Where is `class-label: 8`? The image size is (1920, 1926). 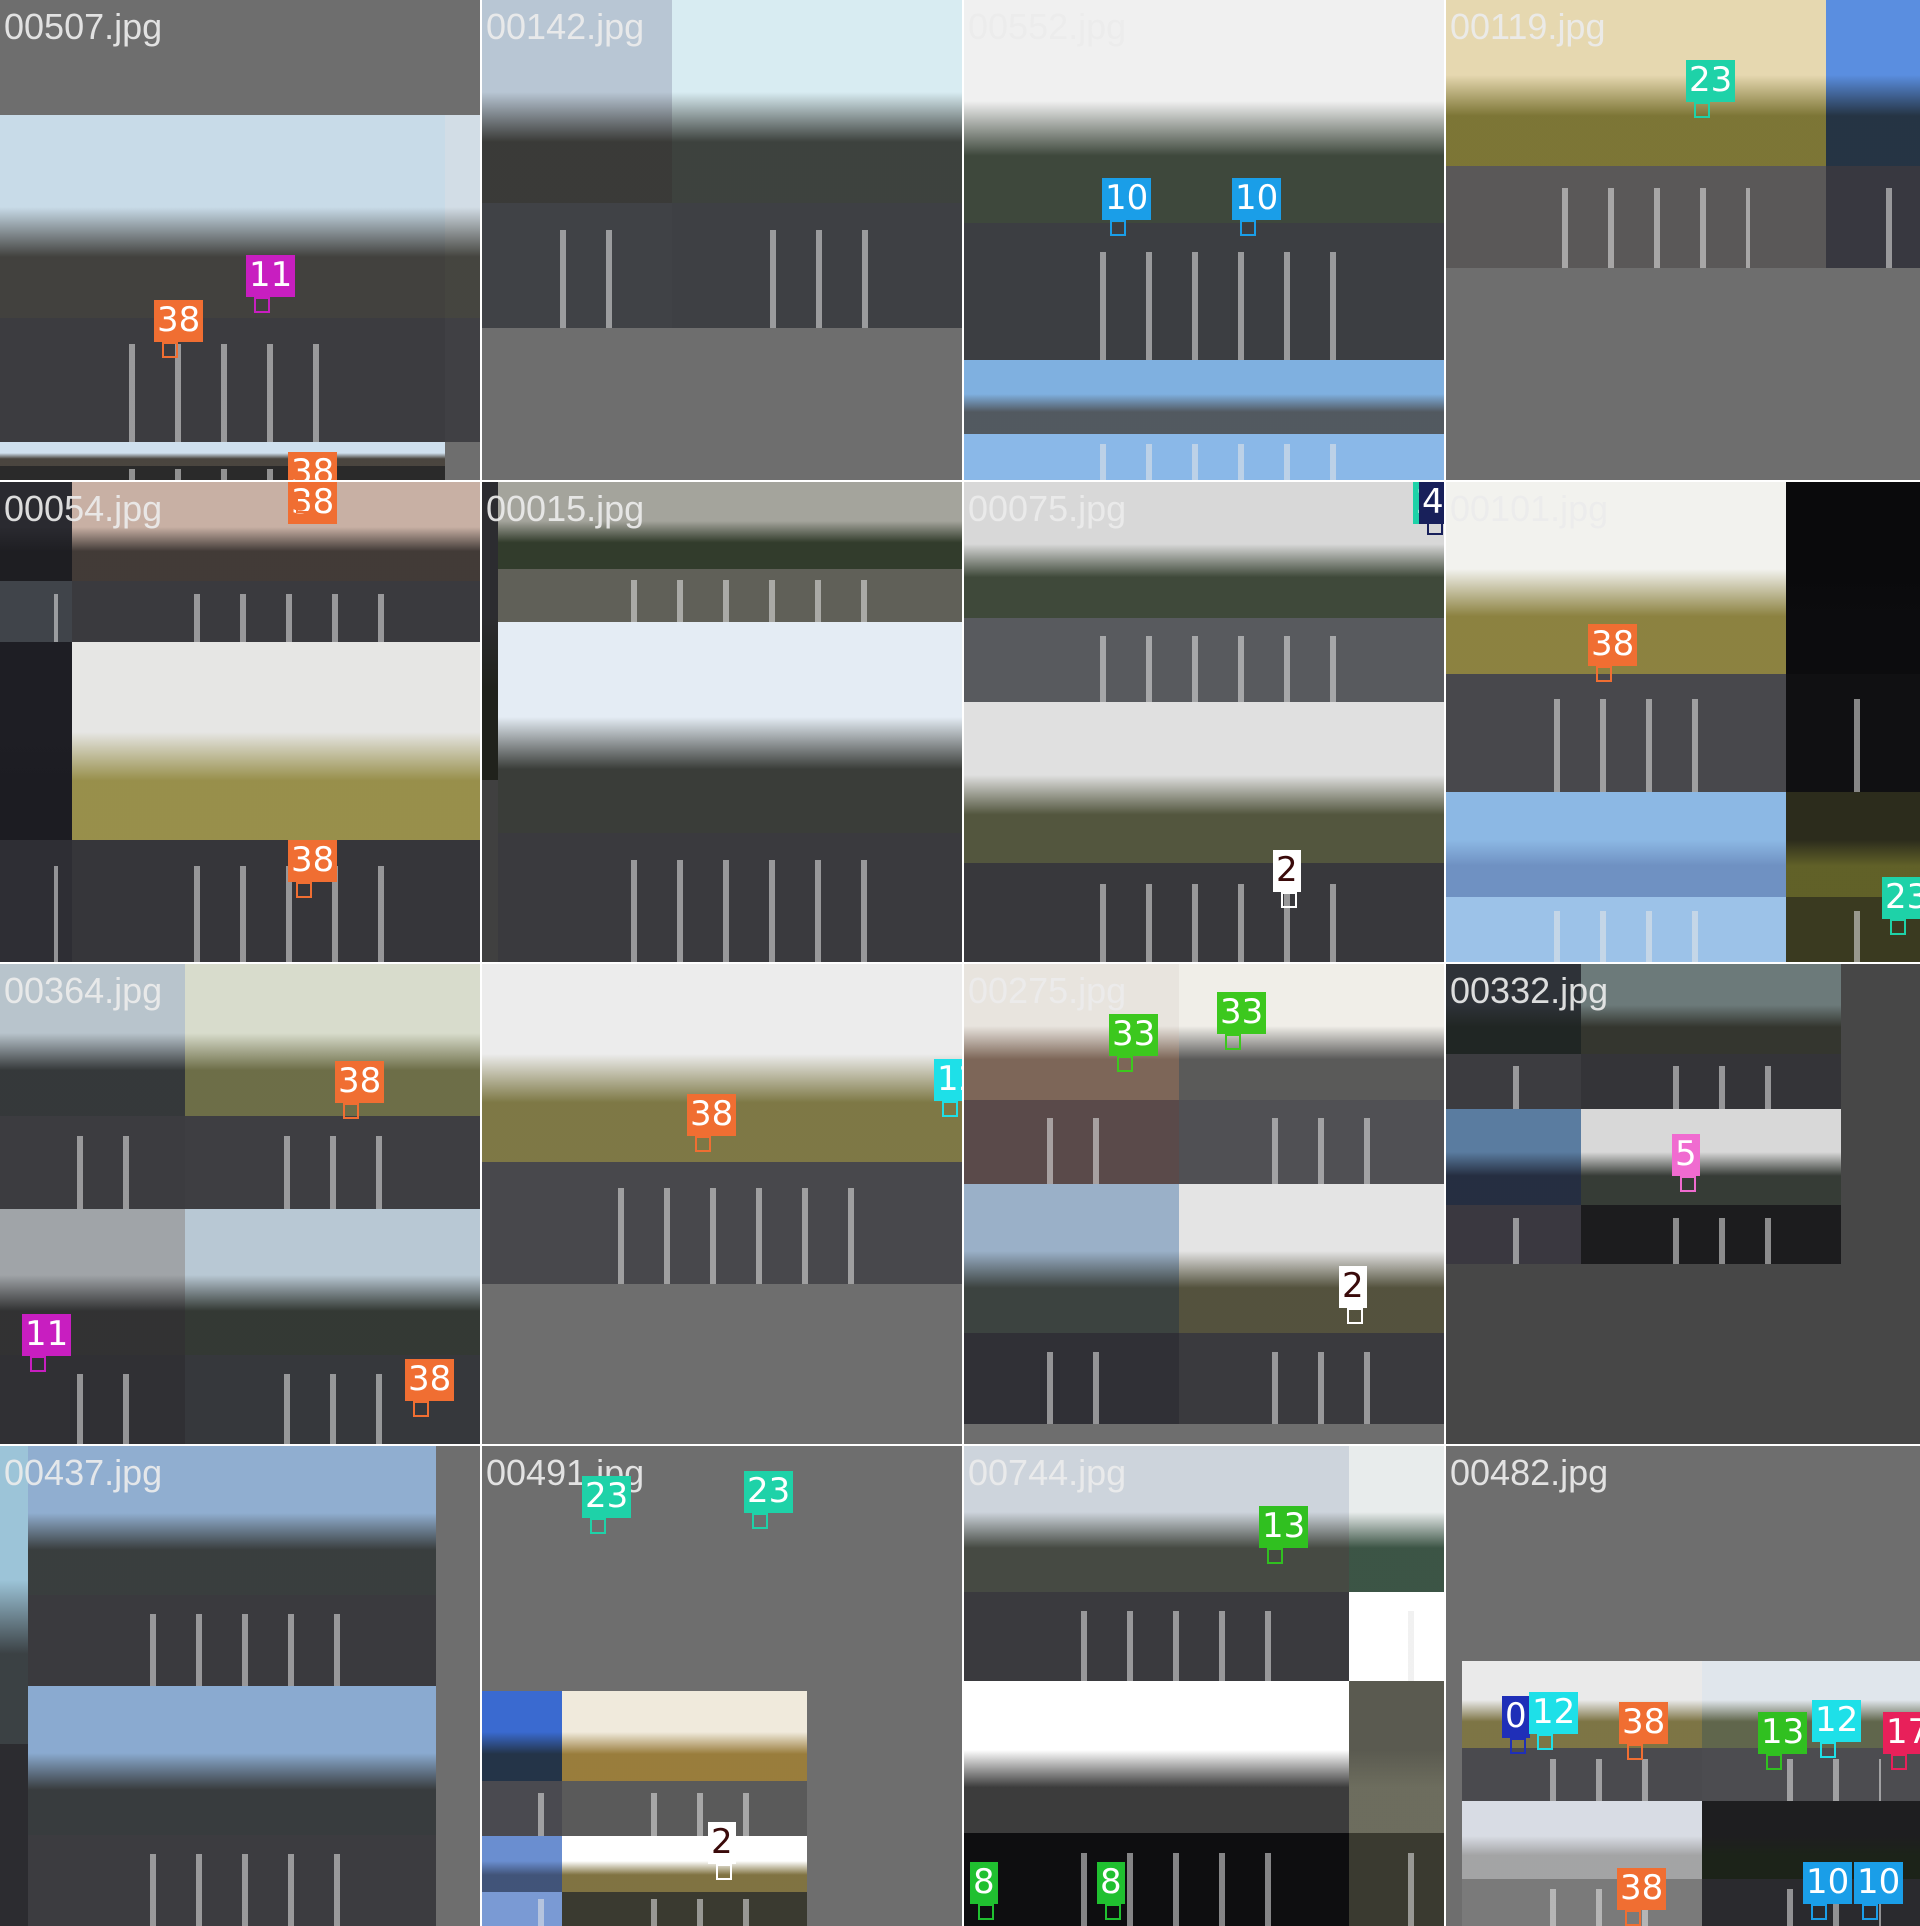 class-label: 8 is located at coordinates (984, 1883).